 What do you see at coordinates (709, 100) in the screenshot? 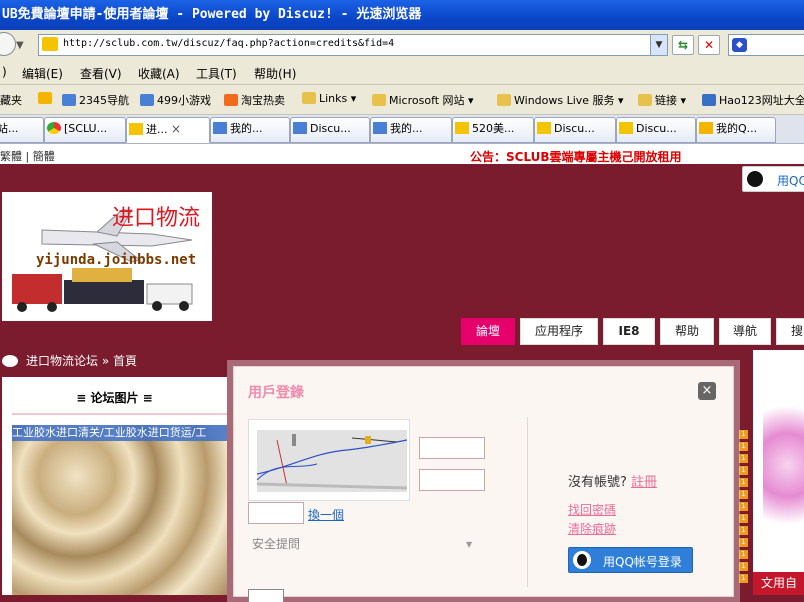
I see `hao123-icon` at bounding box center [709, 100].